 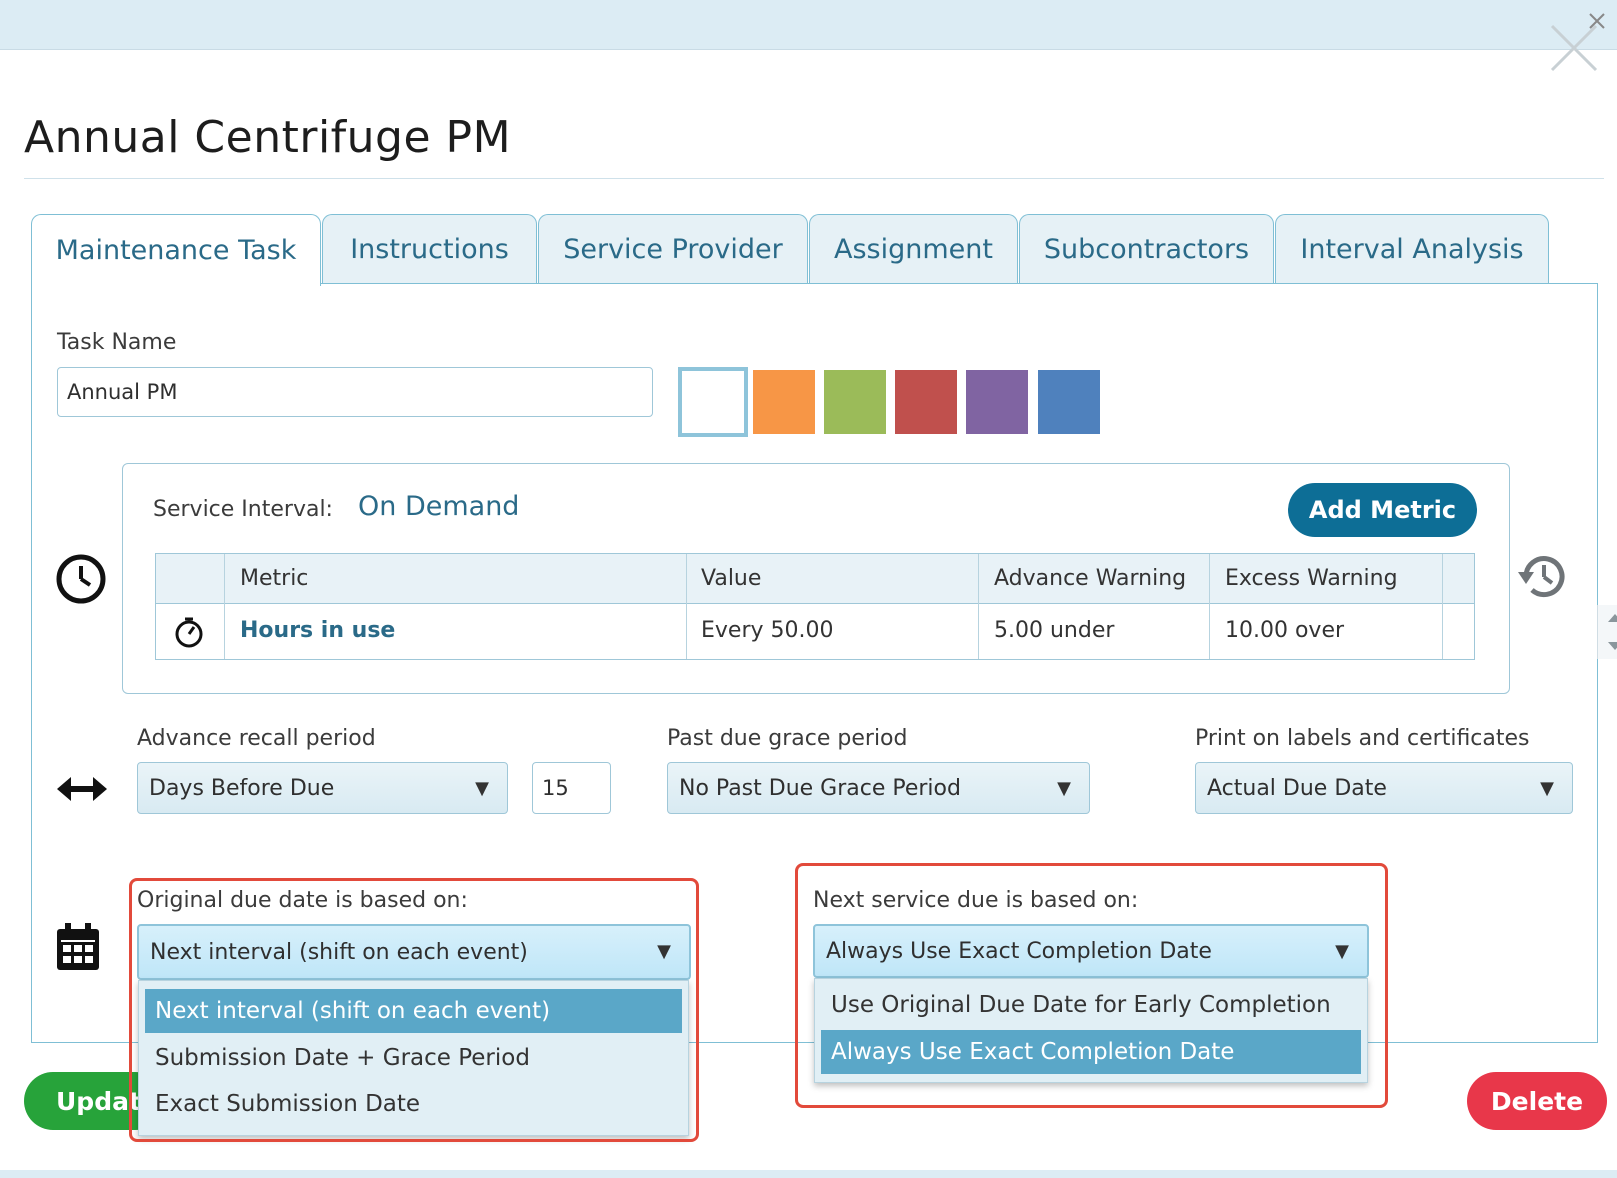 I want to click on column-header-metric: Metric, so click(x=274, y=578).